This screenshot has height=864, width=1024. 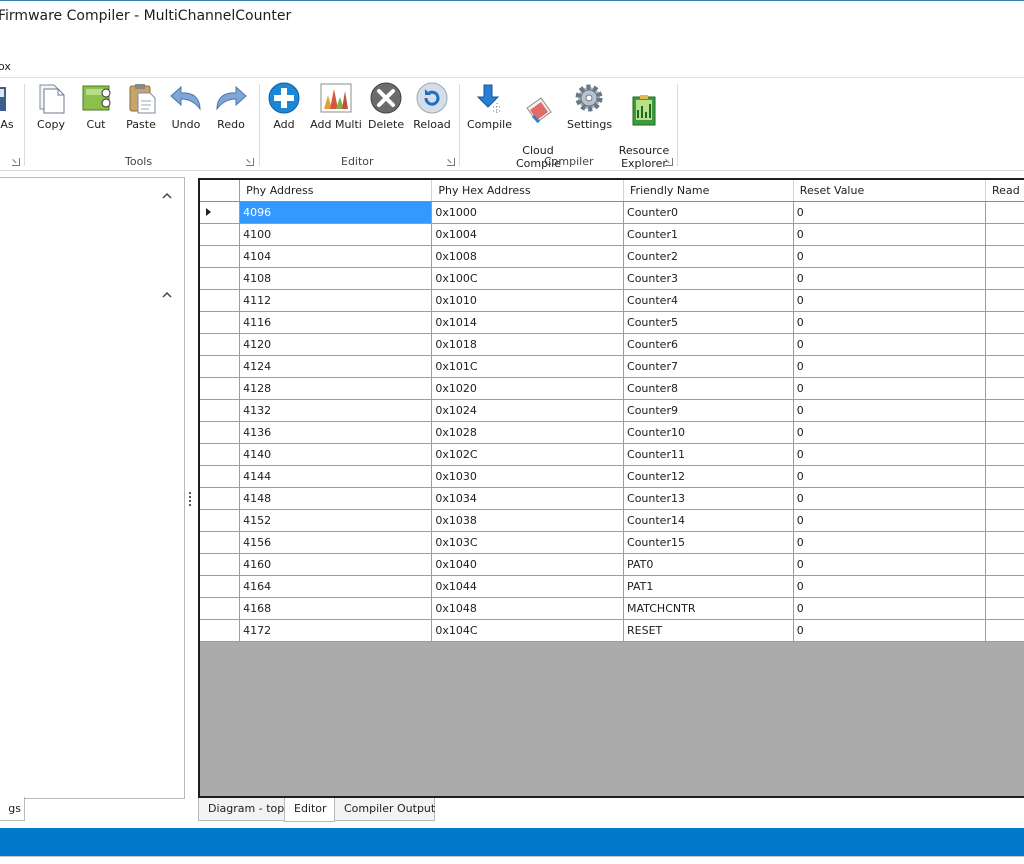 What do you see at coordinates (489, 106) in the screenshot?
I see `compile-button: Compile` at bounding box center [489, 106].